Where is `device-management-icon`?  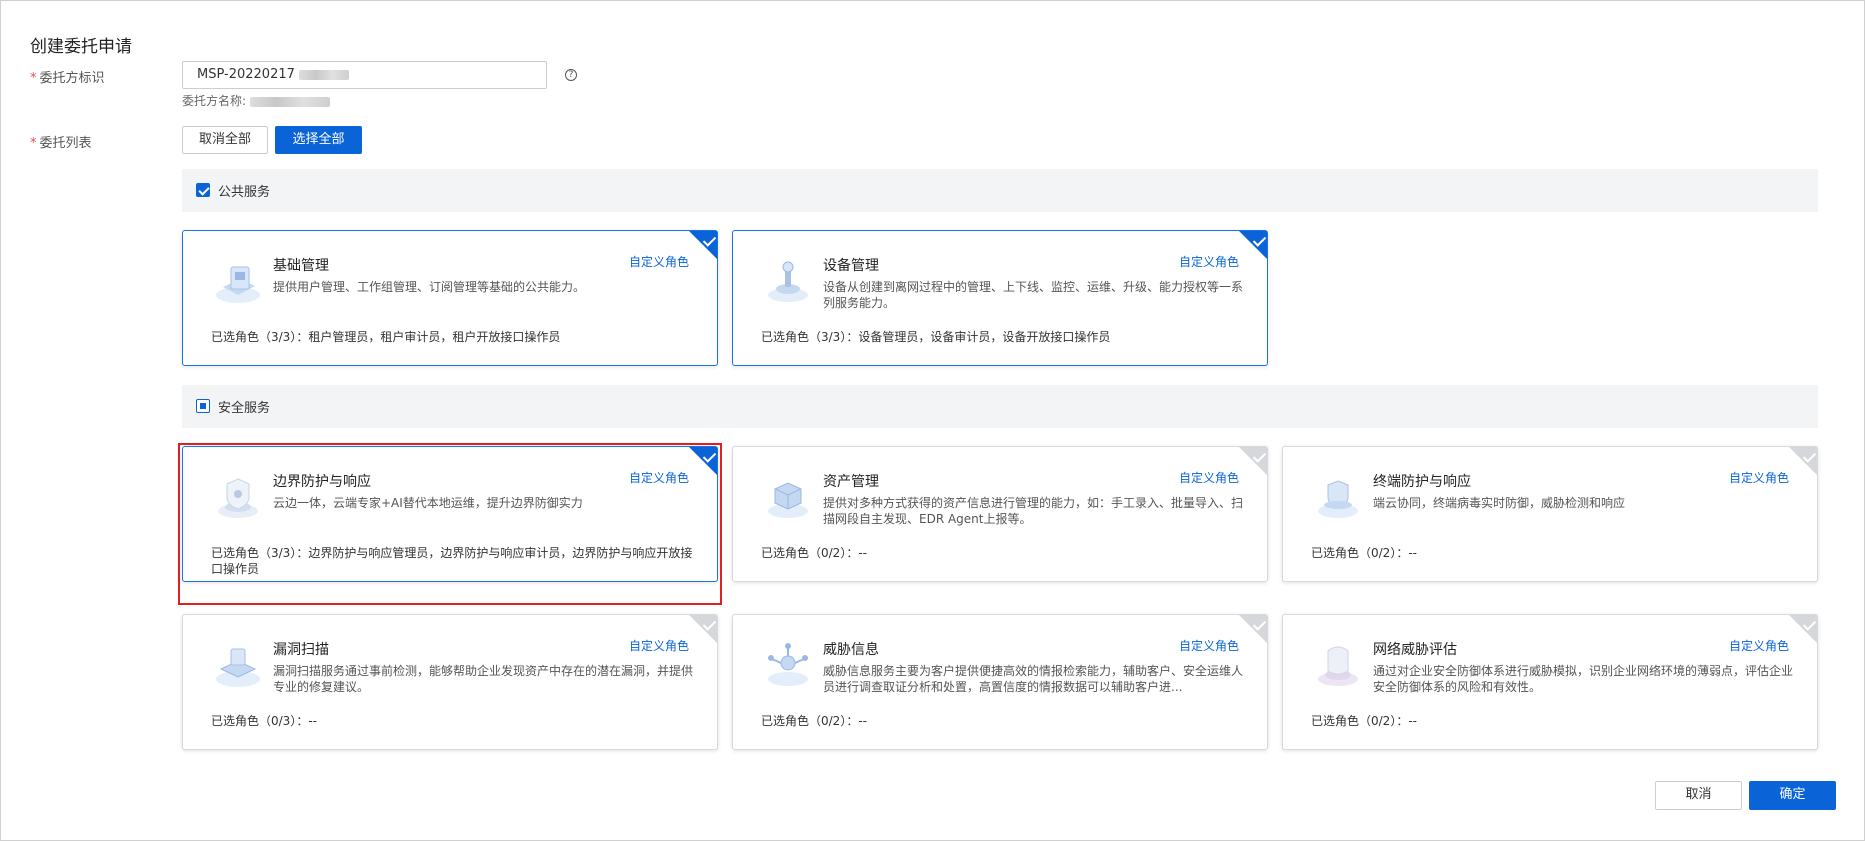
device-management-icon is located at coordinates (788, 281).